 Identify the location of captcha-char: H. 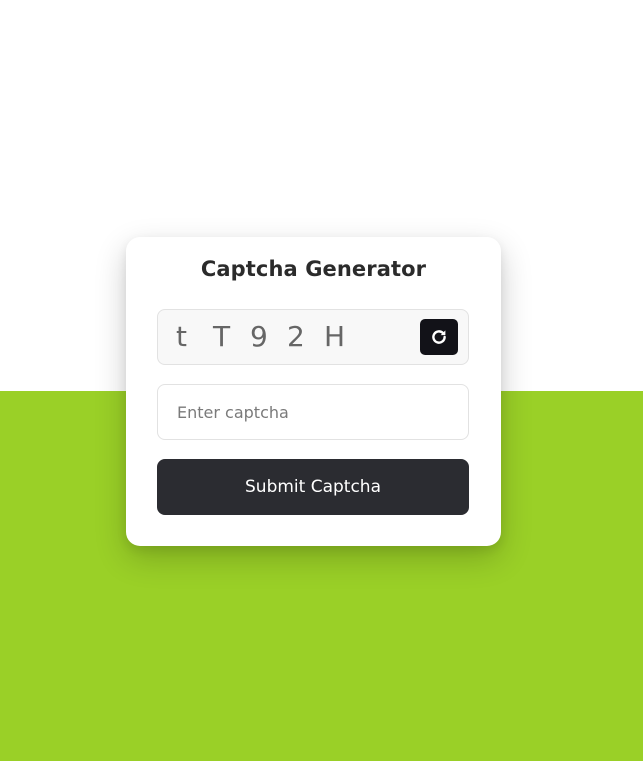
(335, 336).